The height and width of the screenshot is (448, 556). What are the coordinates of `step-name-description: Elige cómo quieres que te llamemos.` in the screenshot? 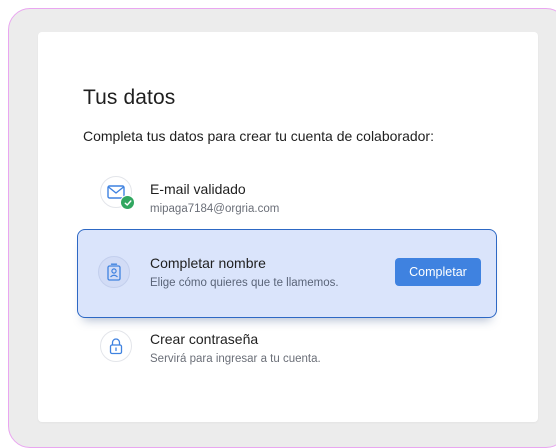 It's located at (244, 283).